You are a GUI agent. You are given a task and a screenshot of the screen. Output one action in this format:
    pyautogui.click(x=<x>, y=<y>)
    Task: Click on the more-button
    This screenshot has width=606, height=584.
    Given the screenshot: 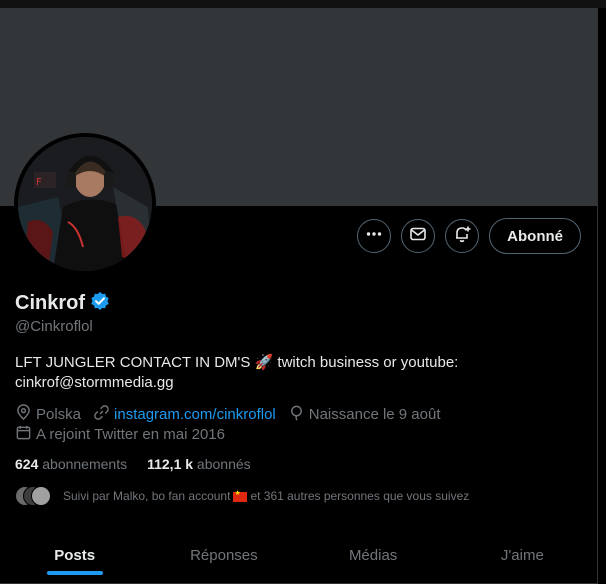 What is the action you would take?
    pyautogui.click(x=374, y=236)
    